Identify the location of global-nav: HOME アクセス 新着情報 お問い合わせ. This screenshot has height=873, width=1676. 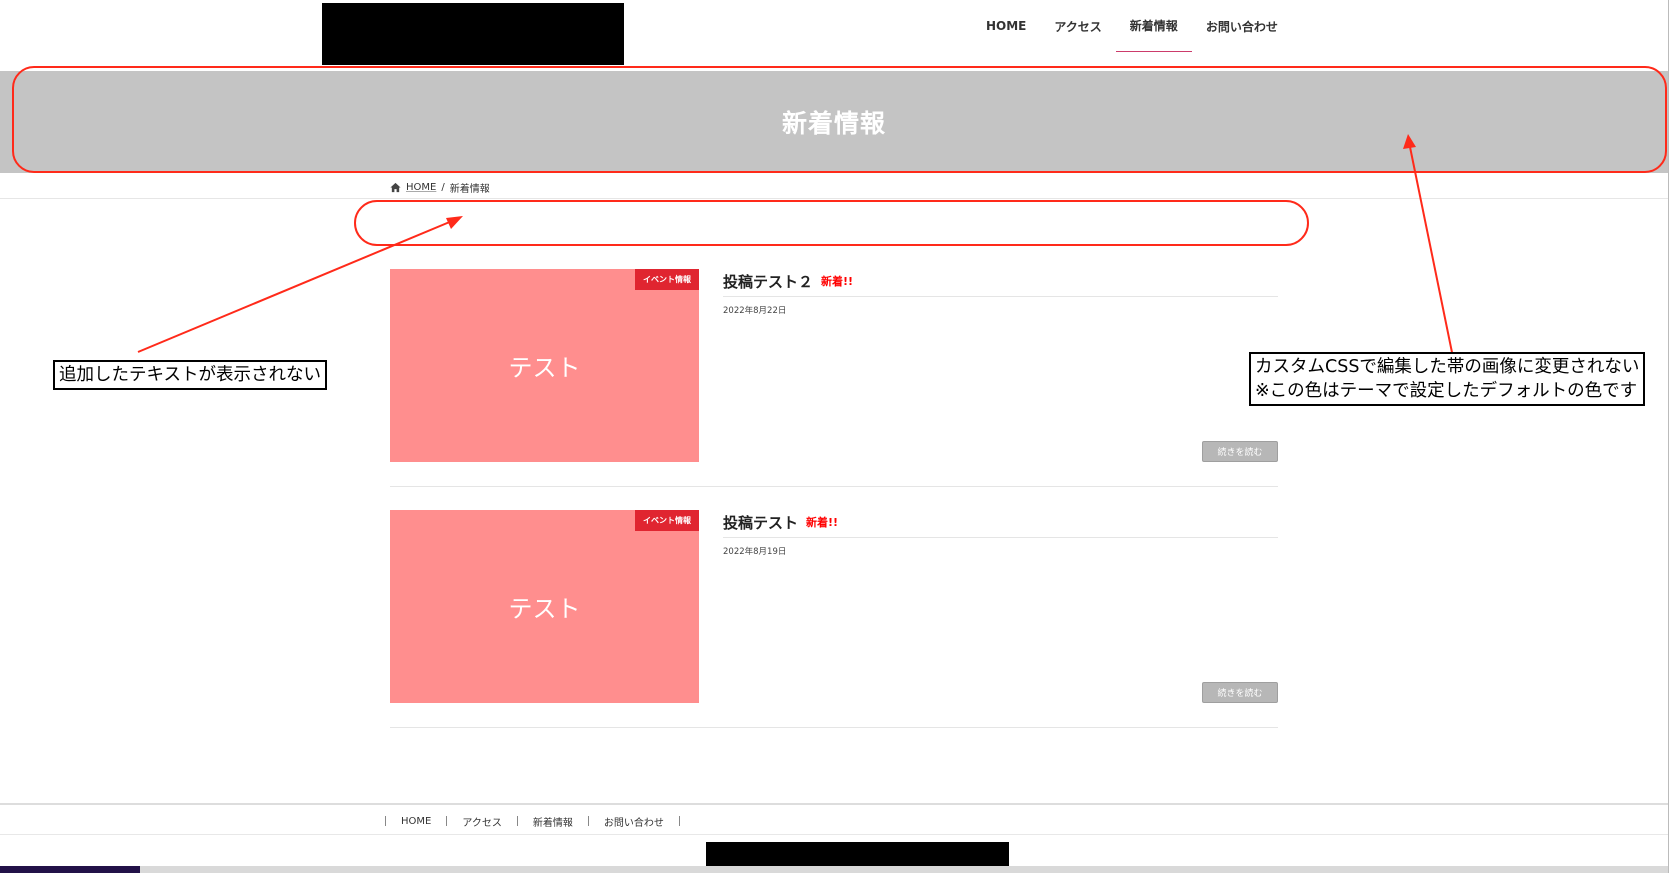
(1132, 35).